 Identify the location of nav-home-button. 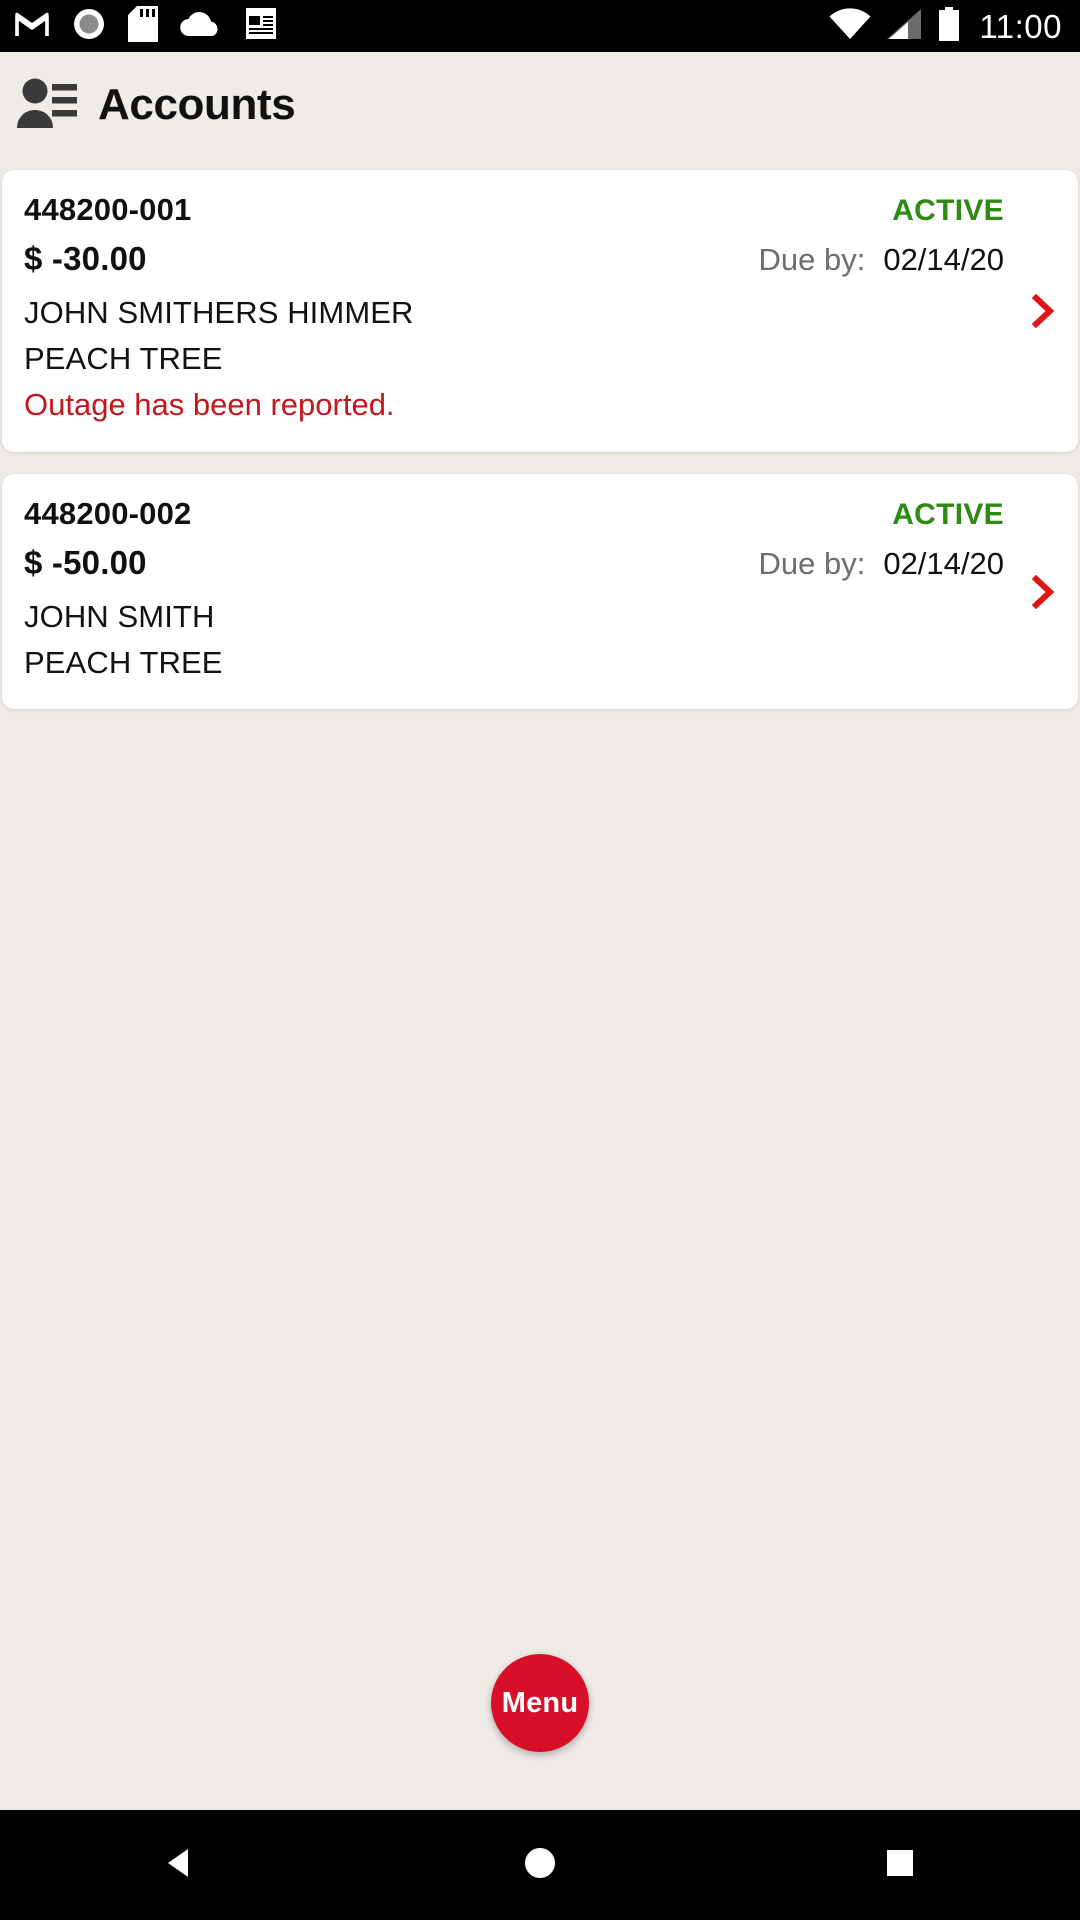
(540, 1865).